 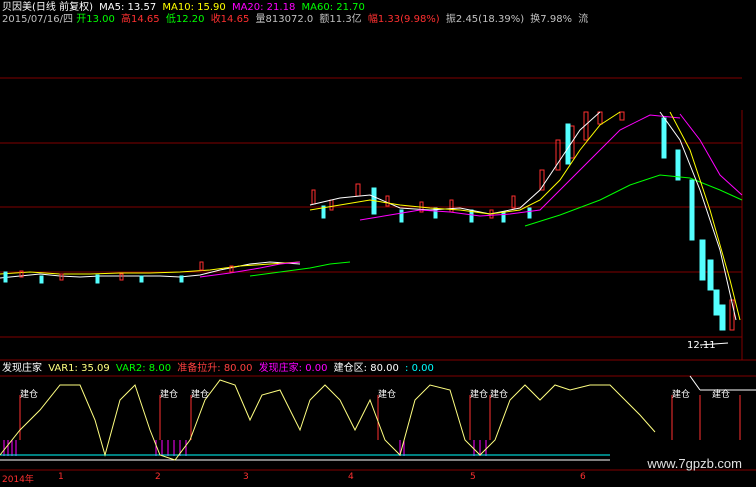 What do you see at coordinates (387, 394) in the screenshot?
I see `jiancang-tag-4: 建仓` at bounding box center [387, 394].